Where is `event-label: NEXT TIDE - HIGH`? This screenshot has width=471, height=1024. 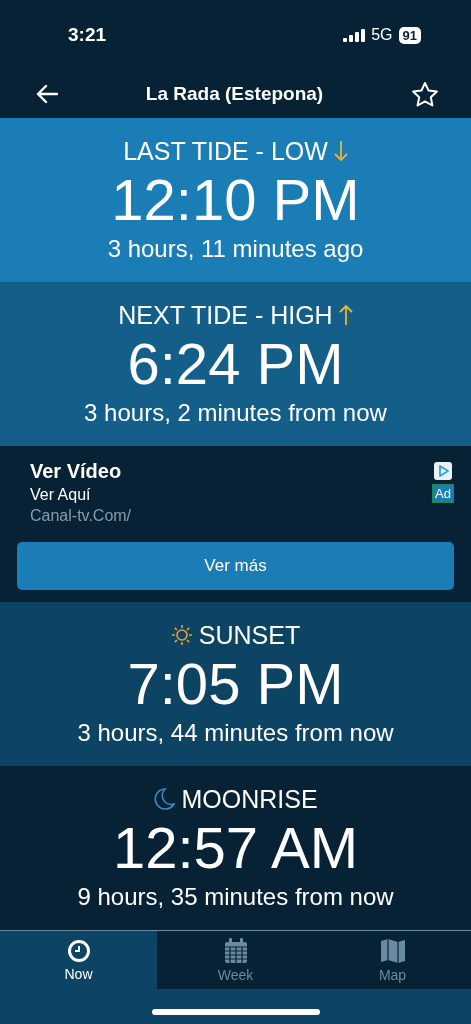
event-label: NEXT TIDE - HIGH is located at coordinates (225, 315).